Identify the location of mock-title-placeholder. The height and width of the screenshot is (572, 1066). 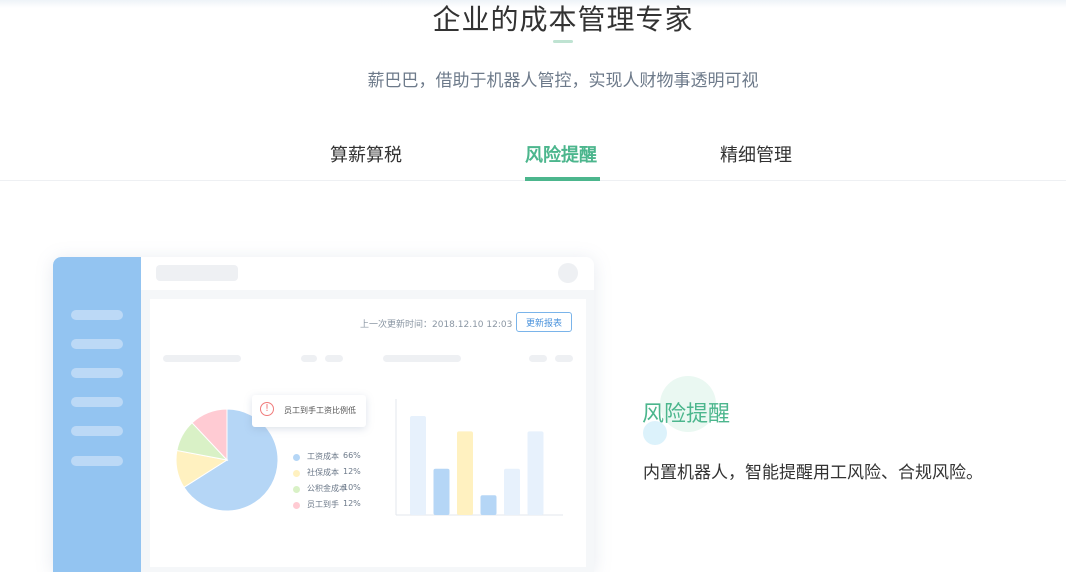
(197, 273).